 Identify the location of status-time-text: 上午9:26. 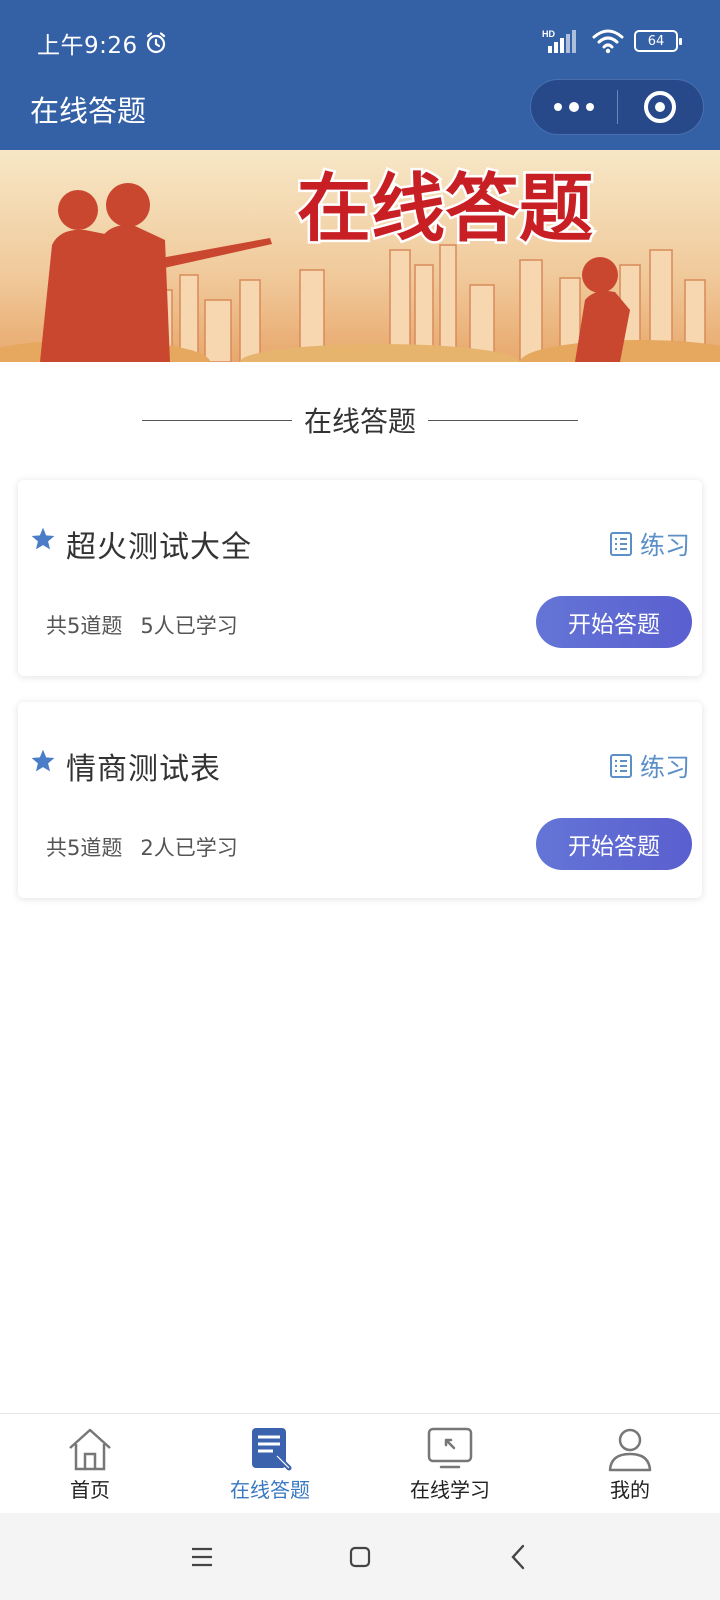
(87, 46).